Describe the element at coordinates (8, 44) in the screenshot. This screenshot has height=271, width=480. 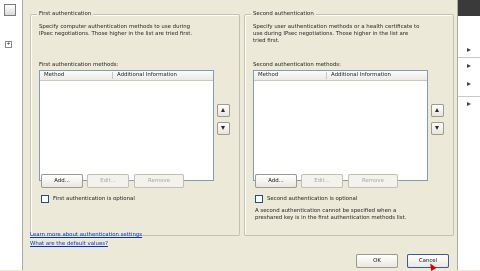
I see `tree-expand-icon: +` at that location.